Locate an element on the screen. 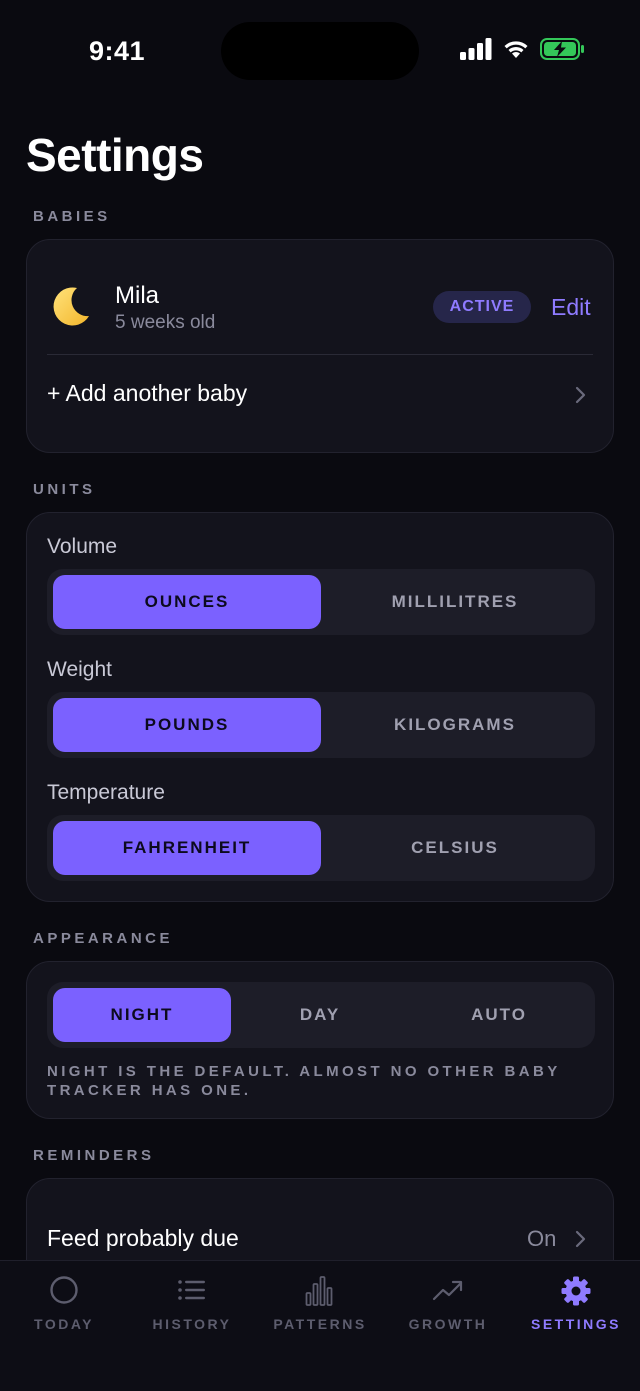  temperature-label: Temperature is located at coordinates (106, 792).